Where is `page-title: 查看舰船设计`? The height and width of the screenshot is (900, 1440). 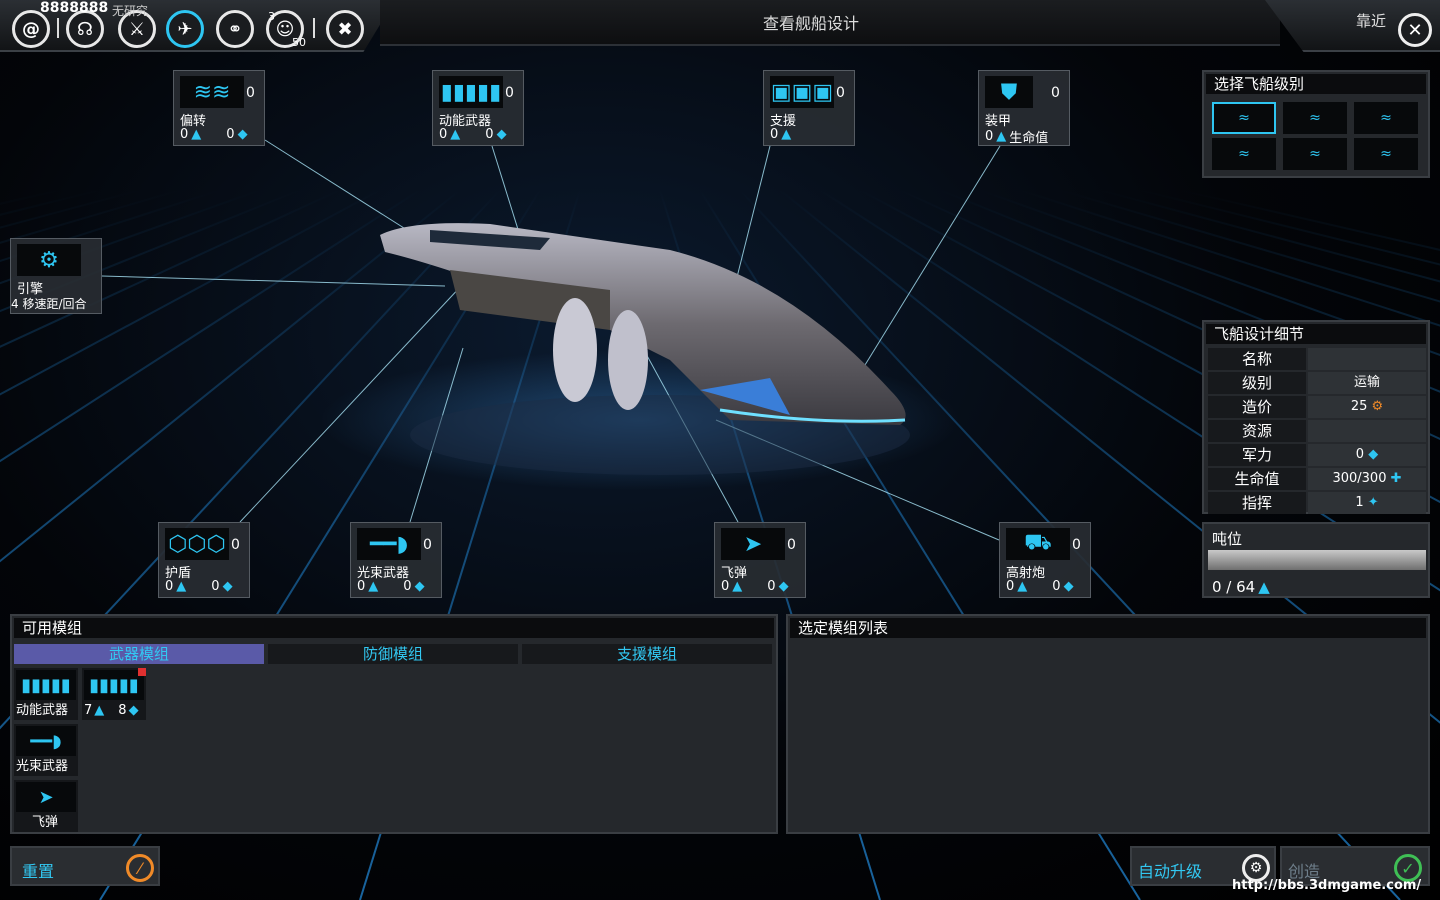
page-title: 查看舰船设计 is located at coordinates (811, 23).